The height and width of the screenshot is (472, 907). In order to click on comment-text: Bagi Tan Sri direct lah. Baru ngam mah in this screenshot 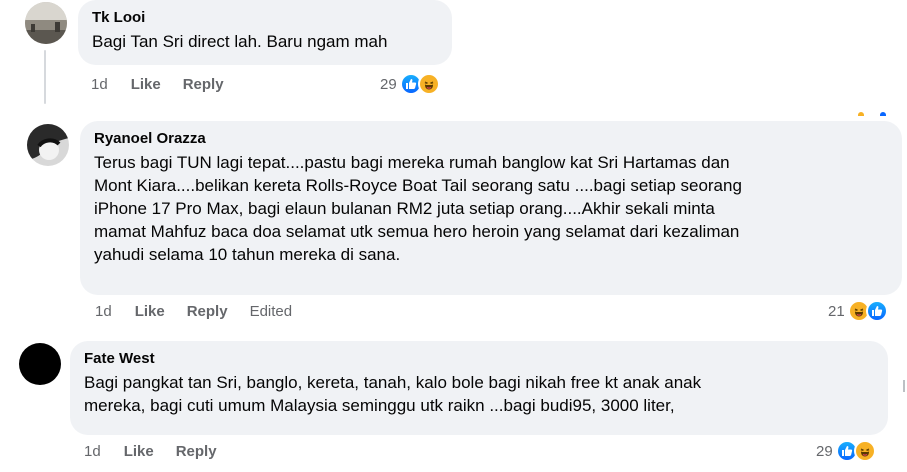, I will do `click(240, 41)`.